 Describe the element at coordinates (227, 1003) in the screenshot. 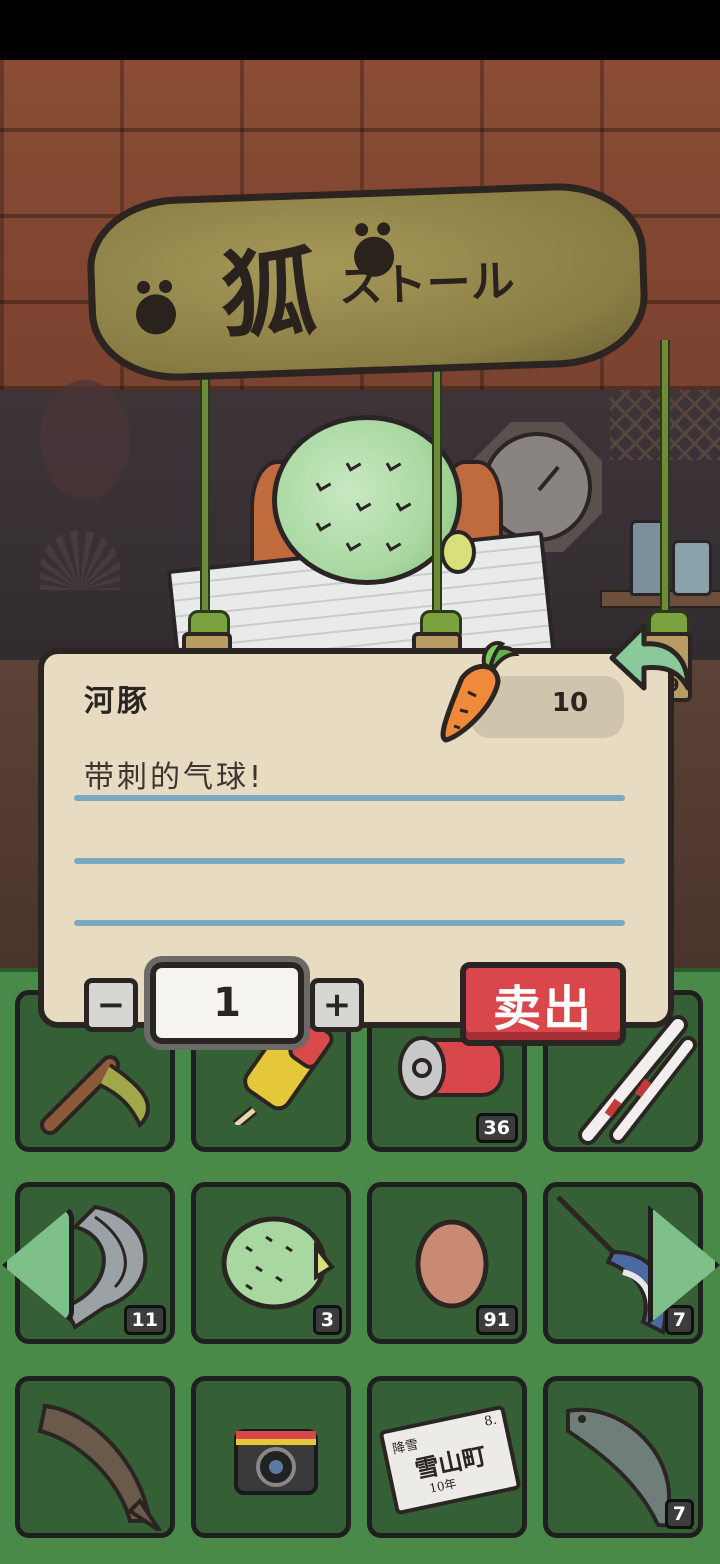

I see `quantity-field: 1` at that location.